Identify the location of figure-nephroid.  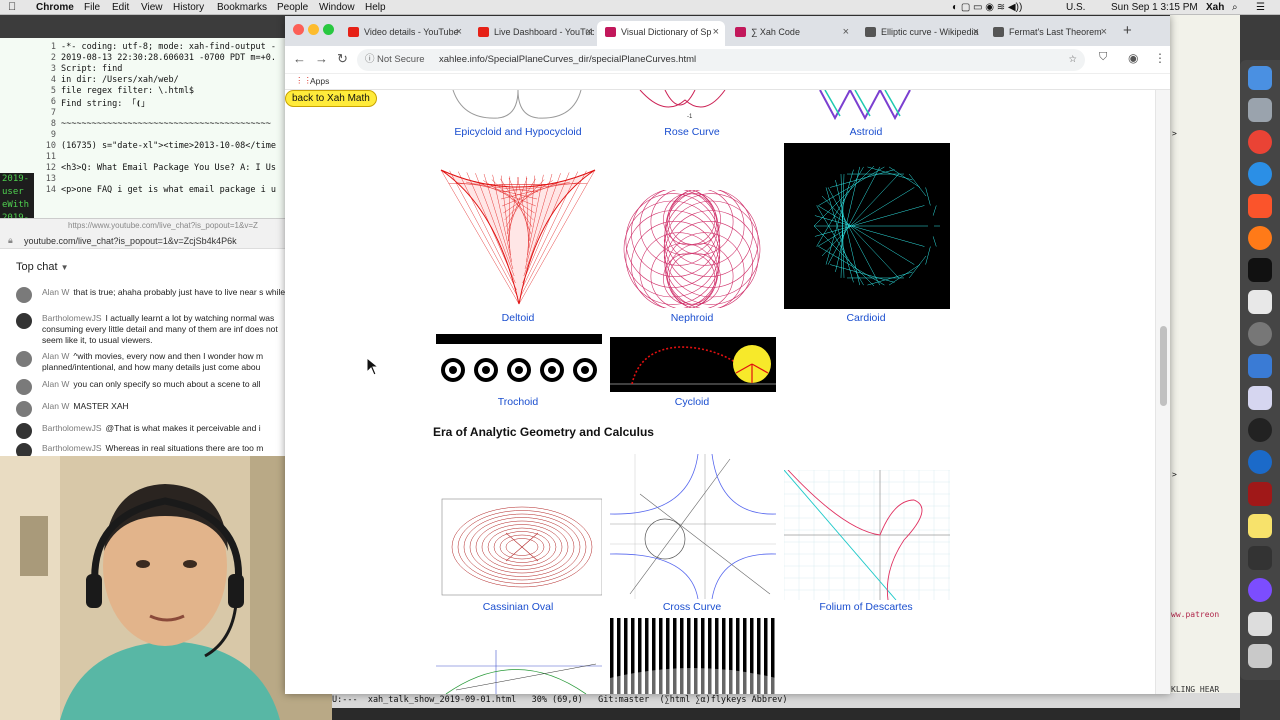
(692, 249).